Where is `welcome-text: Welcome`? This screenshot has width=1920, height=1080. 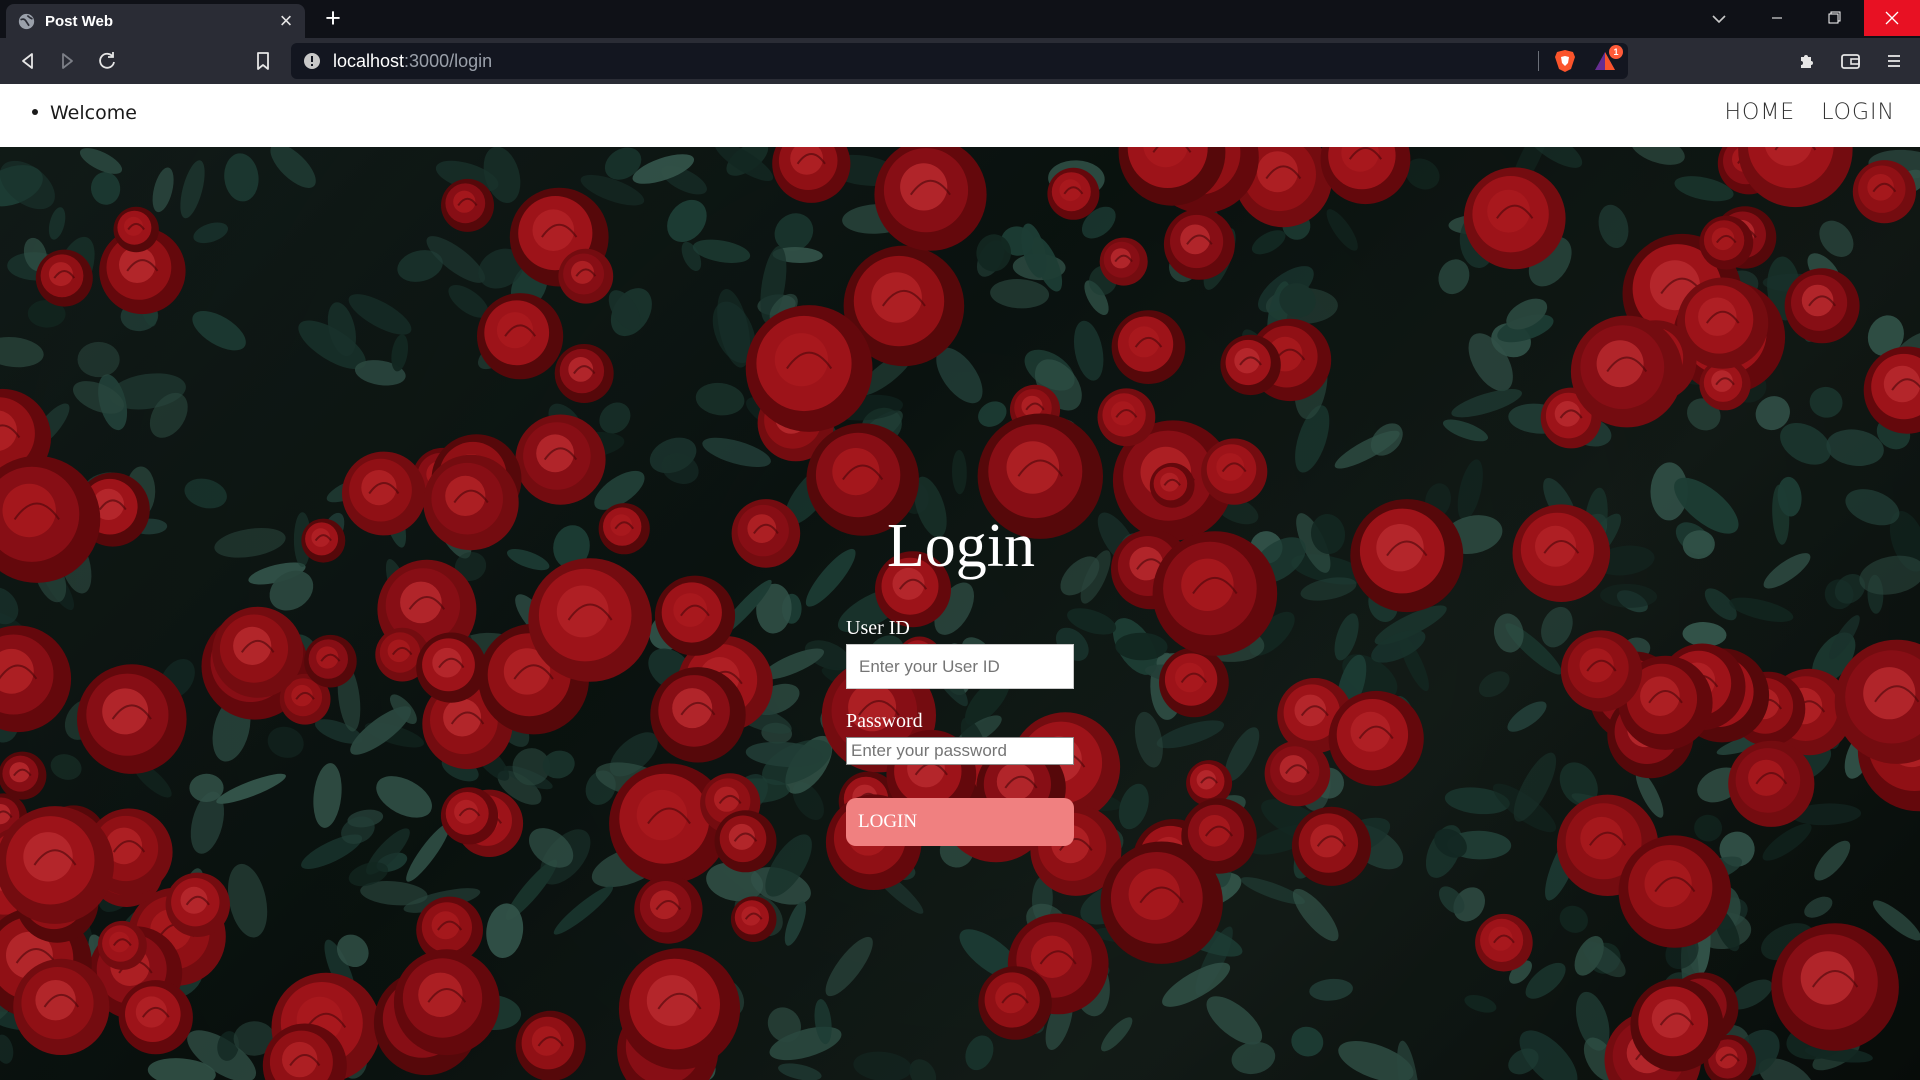 welcome-text: Welcome is located at coordinates (93, 113).